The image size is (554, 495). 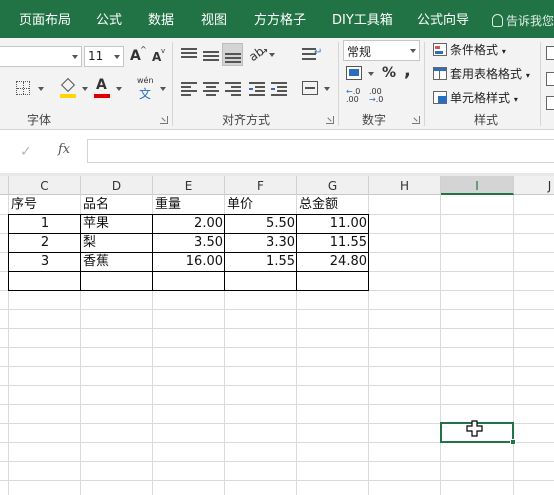 I want to click on table-cell: 3.50, so click(x=189, y=242).